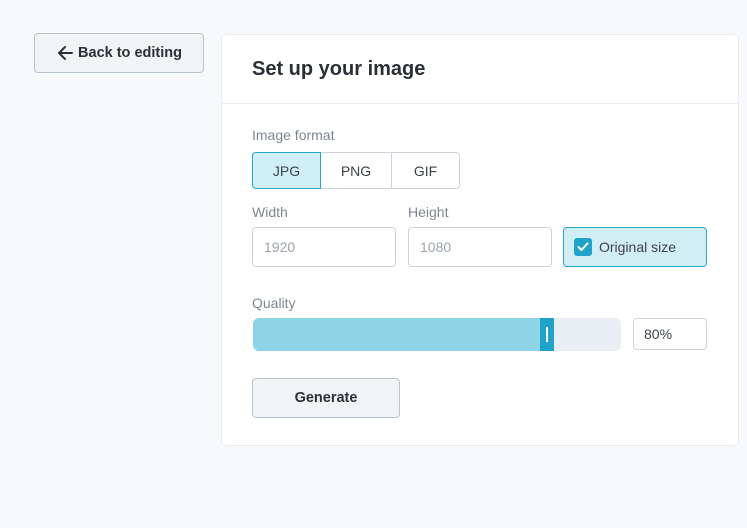 This screenshot has width=747, height=528. I want to click on check-icon, so click(583, 247).